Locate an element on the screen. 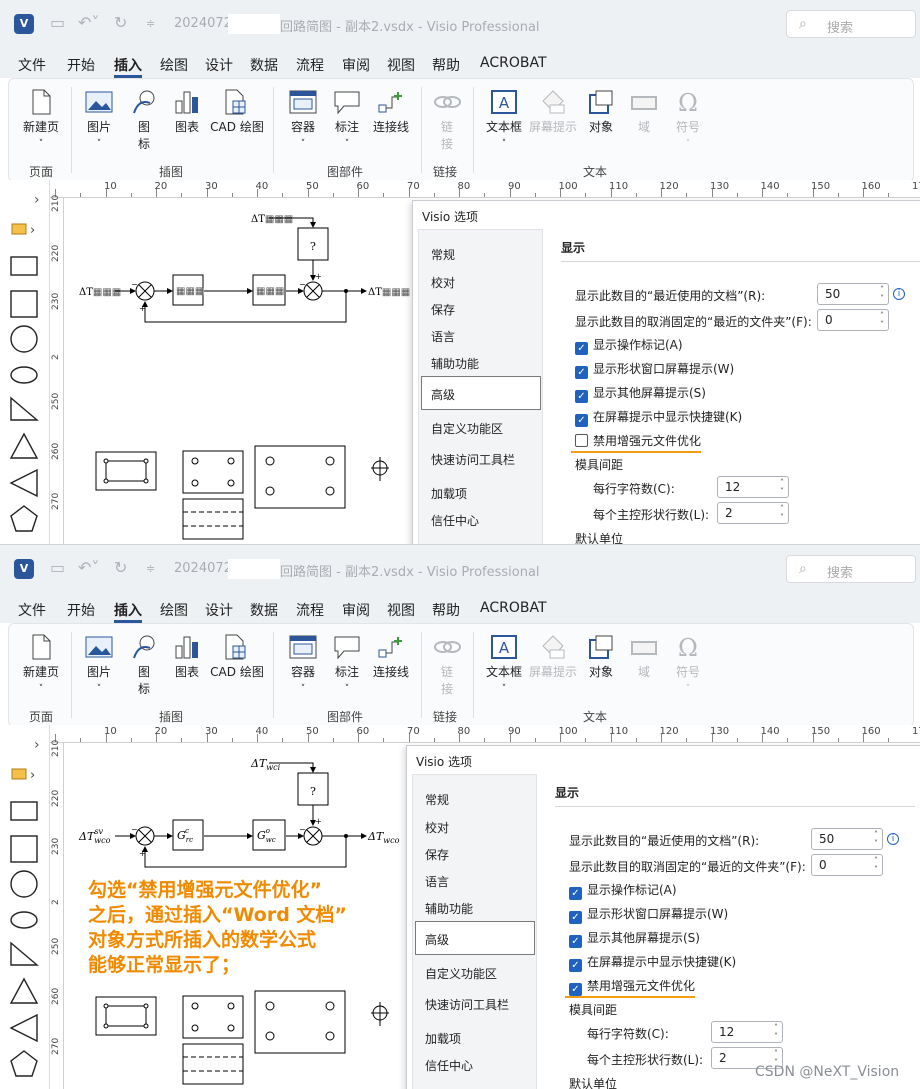 This screenshot has height=1089, width=920. rectangle-shape-icon is located at coordinates (24, 811).